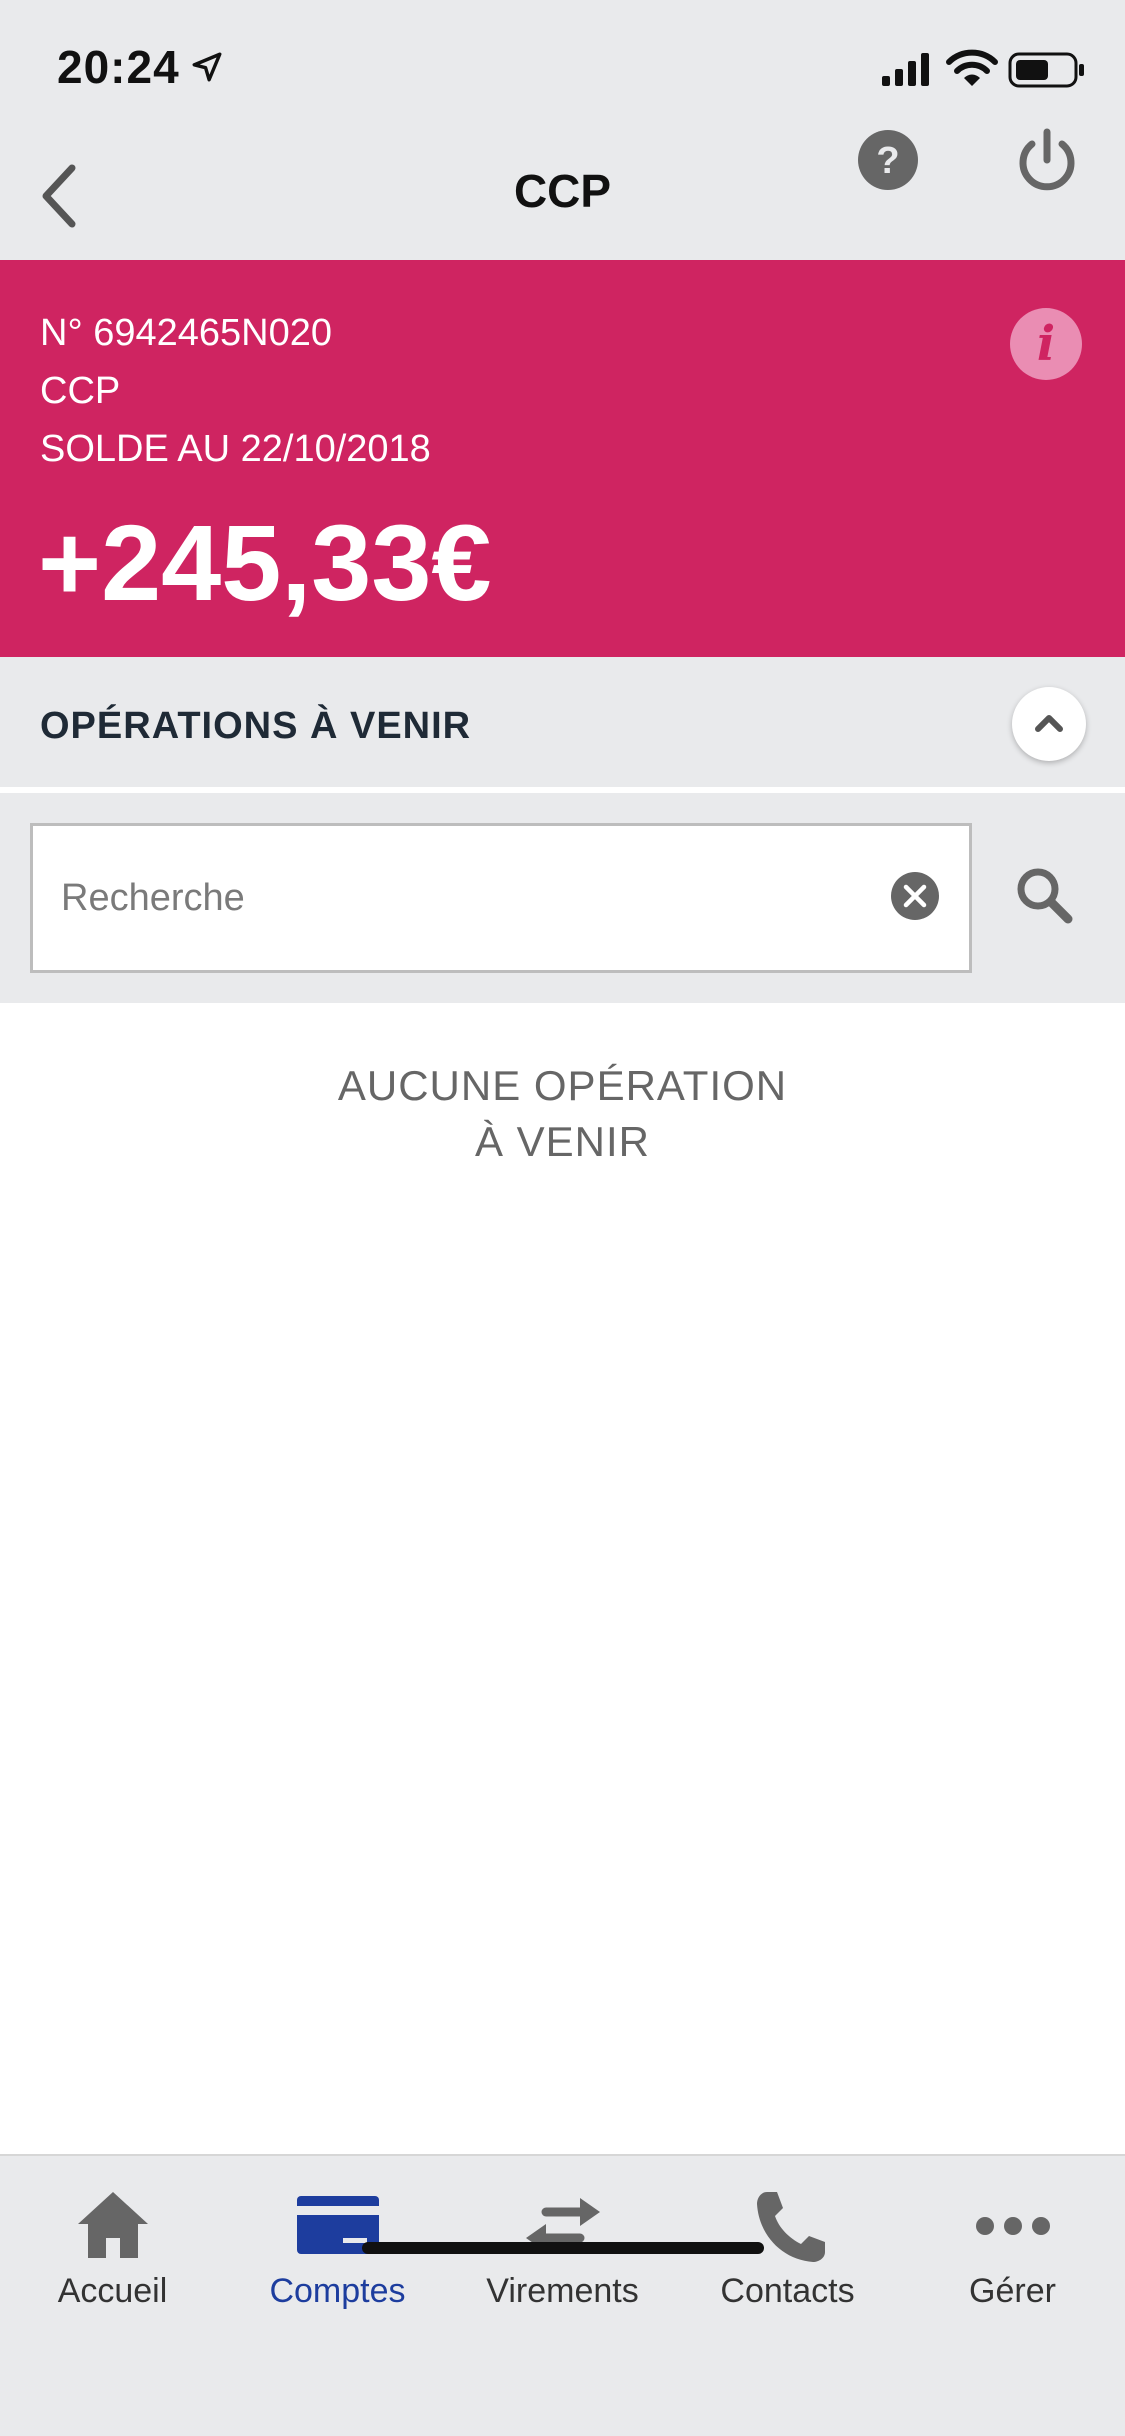 This screenshot has height=2436, width=1125. Describe the element at coordinates (207, 67) in the screenshot. I see `location-arrow-icon` at that location.